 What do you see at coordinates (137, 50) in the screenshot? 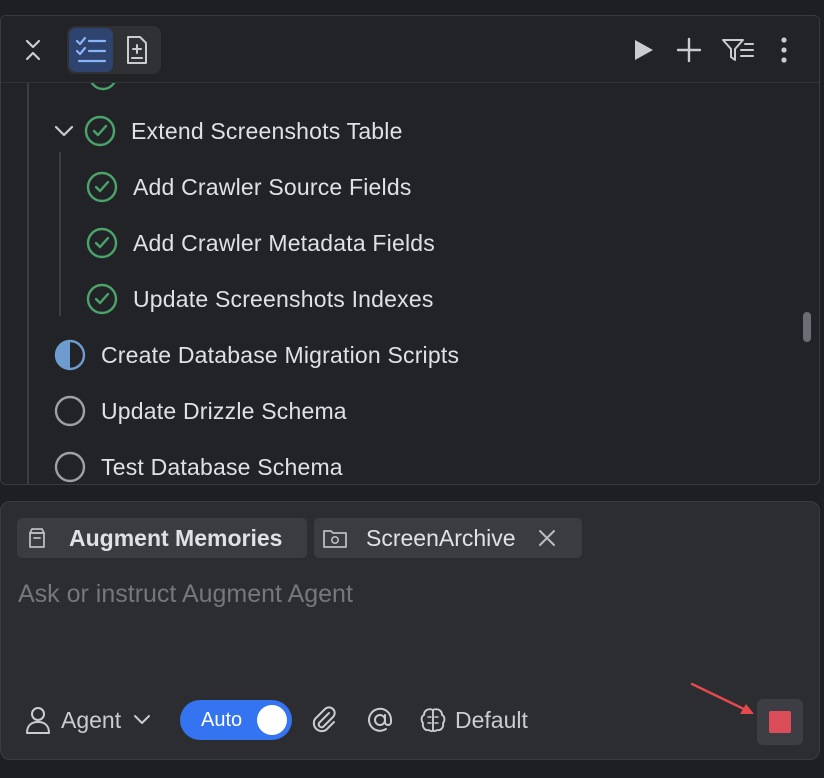
I see `document-add-icon` at bounding box center [137, 50].